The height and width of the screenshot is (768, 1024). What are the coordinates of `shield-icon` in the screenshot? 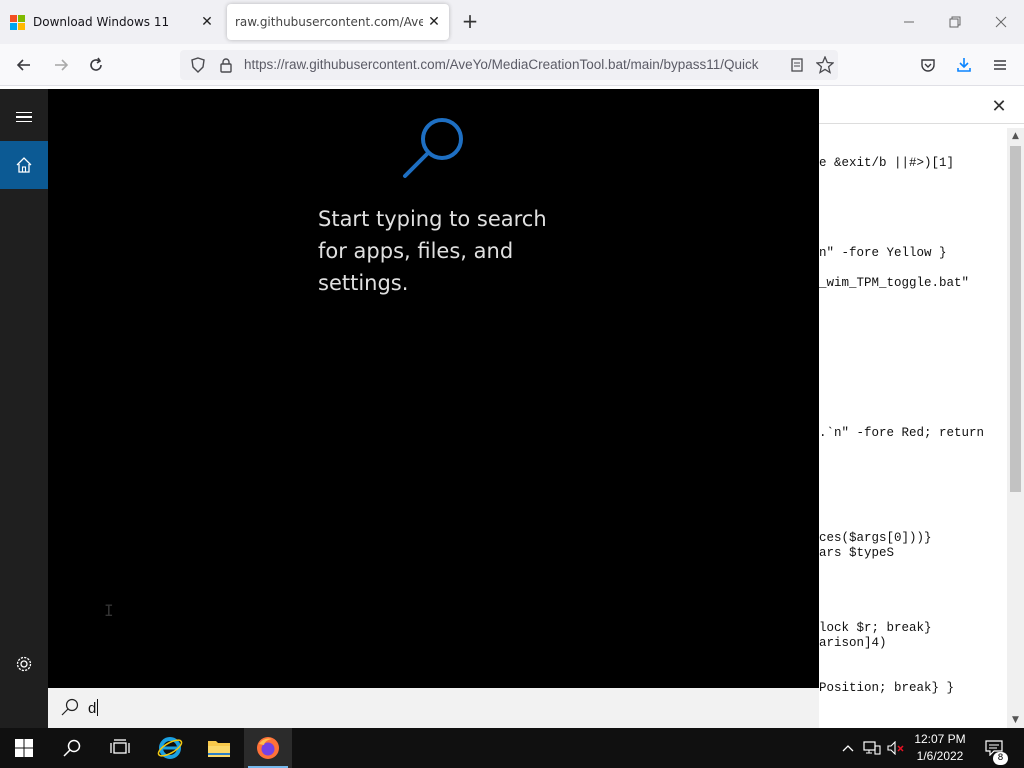 It's located at (198, 65).